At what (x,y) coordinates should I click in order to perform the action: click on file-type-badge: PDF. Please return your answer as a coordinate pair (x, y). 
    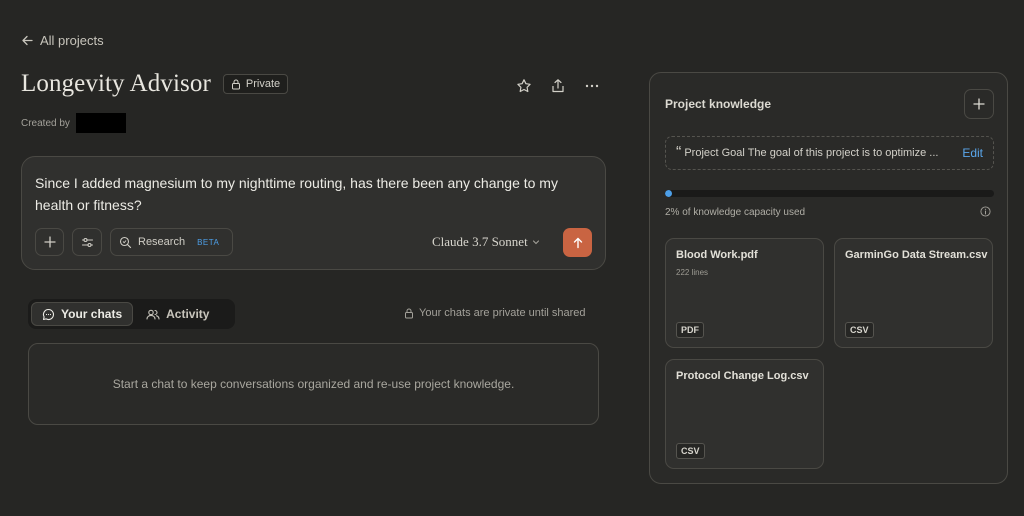
    Looking at the image, I should click on (690, 330).